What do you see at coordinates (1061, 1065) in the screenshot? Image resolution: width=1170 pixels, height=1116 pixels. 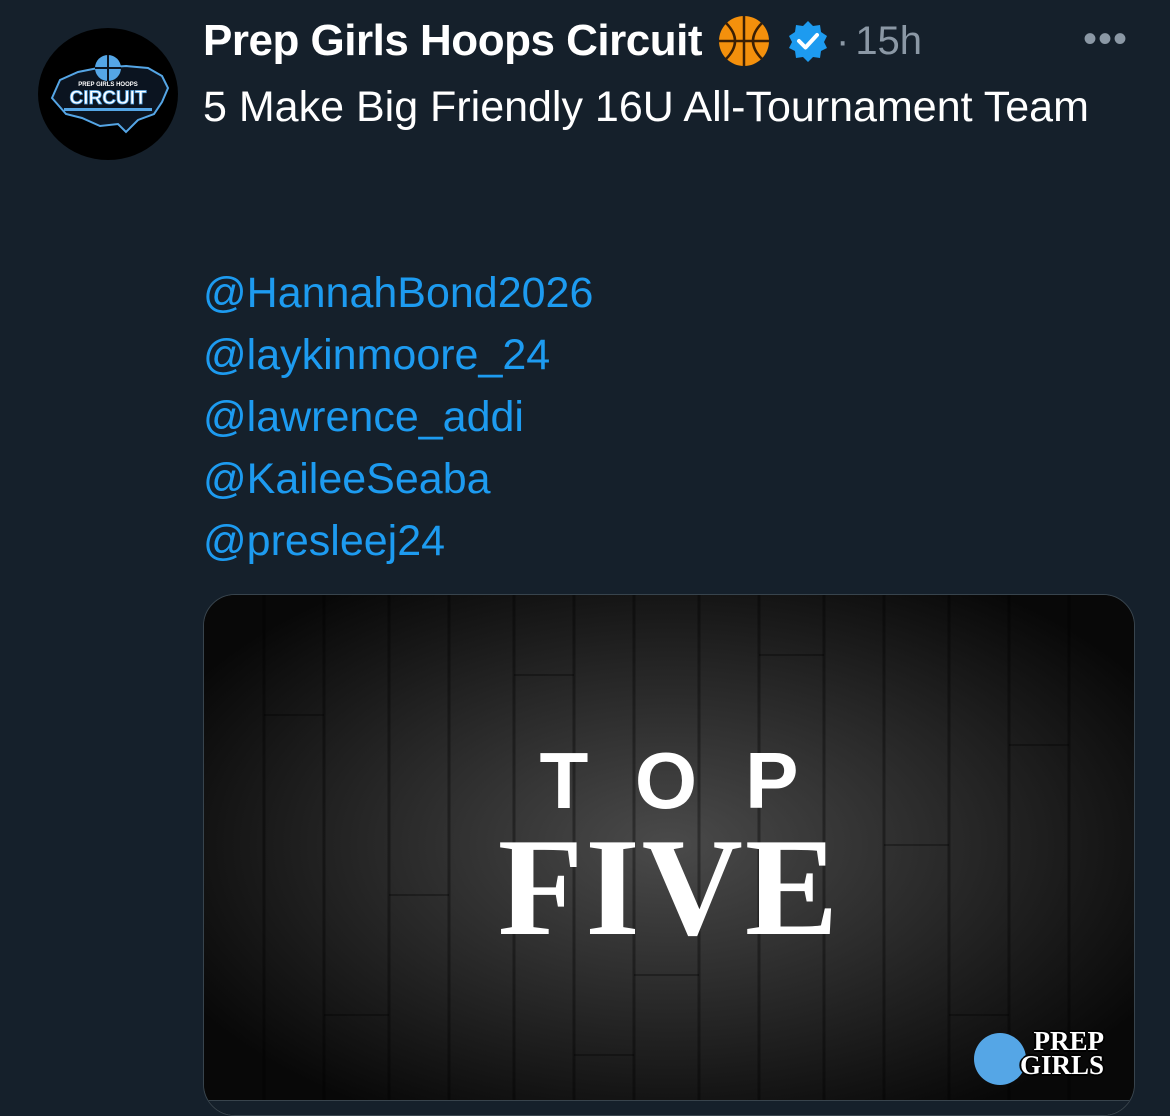 I see `brand-line-2: GIRLS` at bounding box center [1061, 1065].